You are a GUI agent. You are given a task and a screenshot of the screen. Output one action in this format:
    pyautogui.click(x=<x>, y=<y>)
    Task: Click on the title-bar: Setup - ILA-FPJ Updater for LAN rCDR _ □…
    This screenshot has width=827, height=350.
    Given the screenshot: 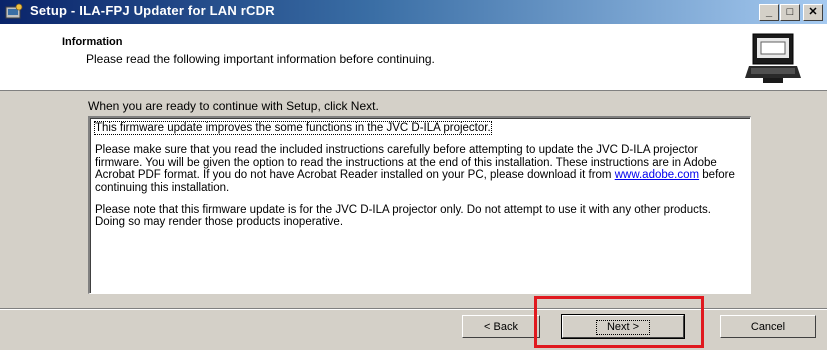 What is the action you would take?
    pyautogui.click(x=413, y=12)
    